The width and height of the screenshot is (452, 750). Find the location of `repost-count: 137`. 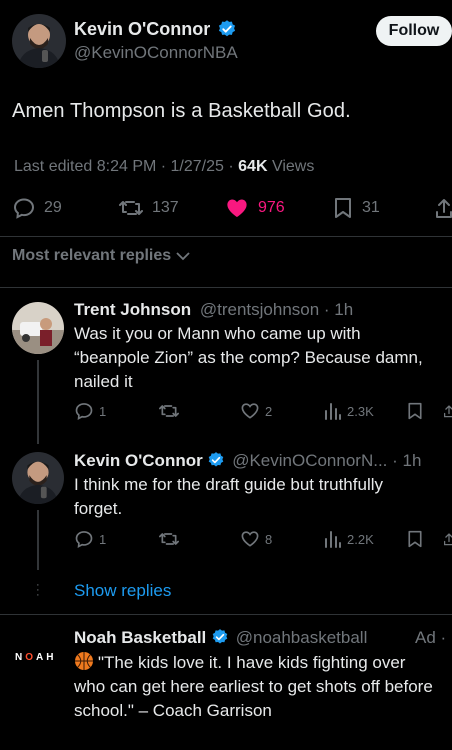

repost-count: 137 is located at coordinates (165, 207).